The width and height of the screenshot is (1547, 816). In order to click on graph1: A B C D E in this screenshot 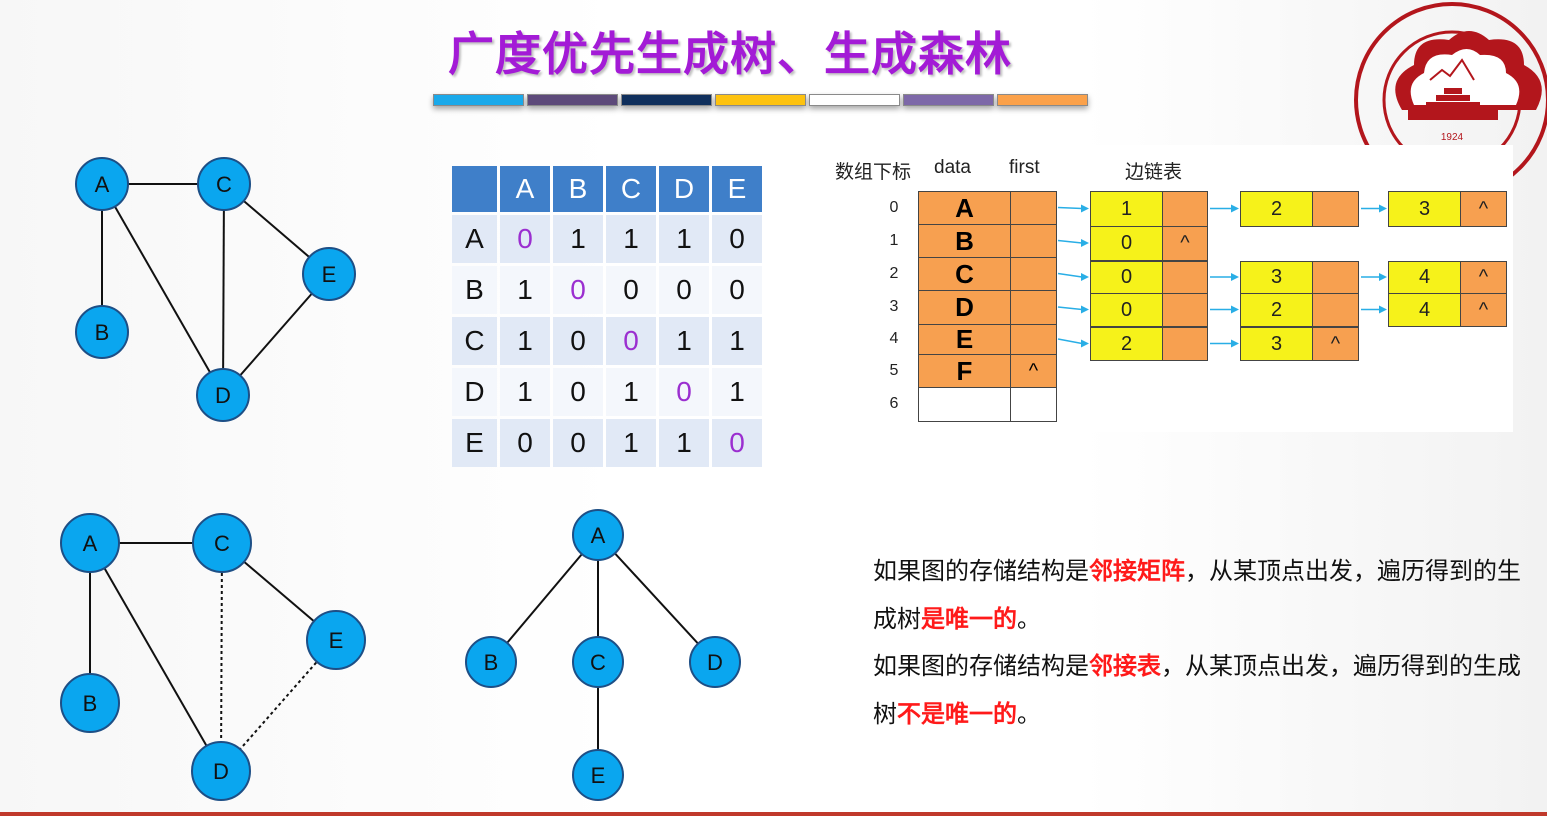, I will do `click(215, 289)`.